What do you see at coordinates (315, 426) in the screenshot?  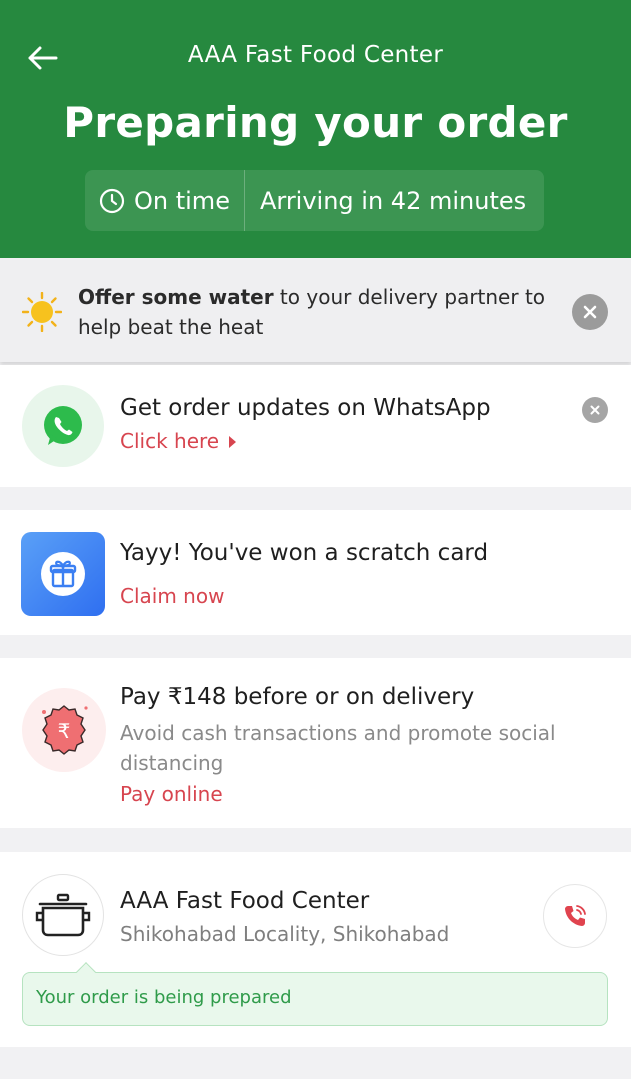 I see `whatsapp-updates-card: Get order updates on WhatsApp Click here` at bounding box center [315, 426].